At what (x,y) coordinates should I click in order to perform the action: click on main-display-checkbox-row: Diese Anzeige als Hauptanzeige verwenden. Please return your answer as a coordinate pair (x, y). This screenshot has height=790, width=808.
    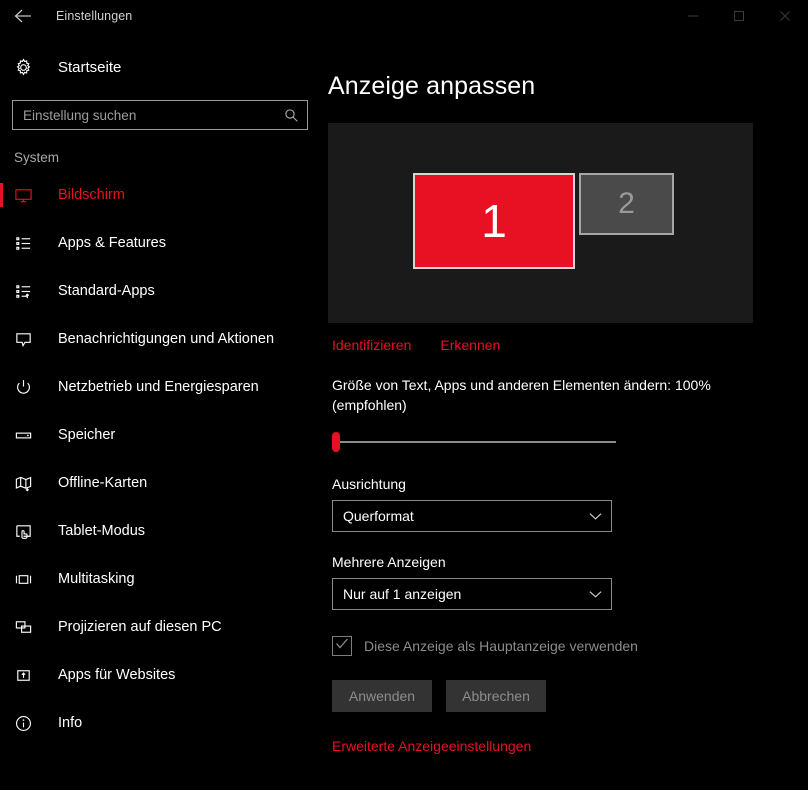
    Looking at the image, I should click on (570, 646).